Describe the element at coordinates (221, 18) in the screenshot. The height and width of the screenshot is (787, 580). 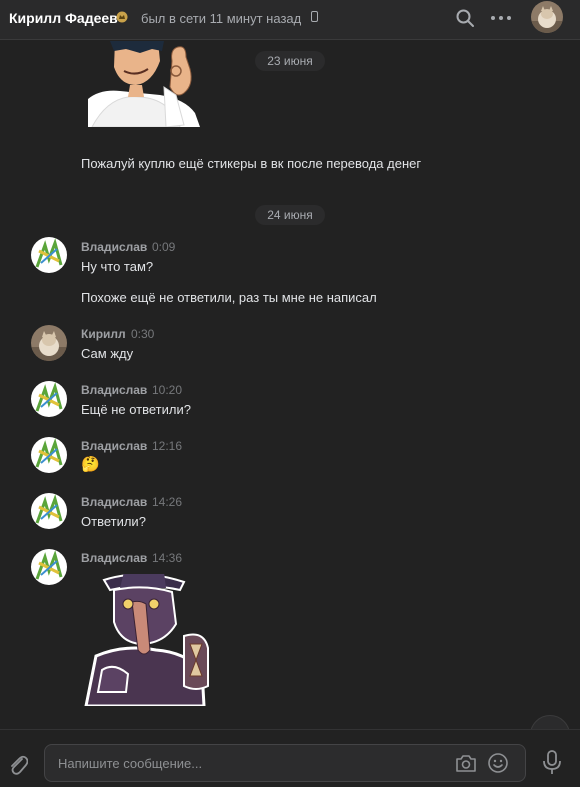
I see `online-status: был в сети 11 минут назад` at that location.